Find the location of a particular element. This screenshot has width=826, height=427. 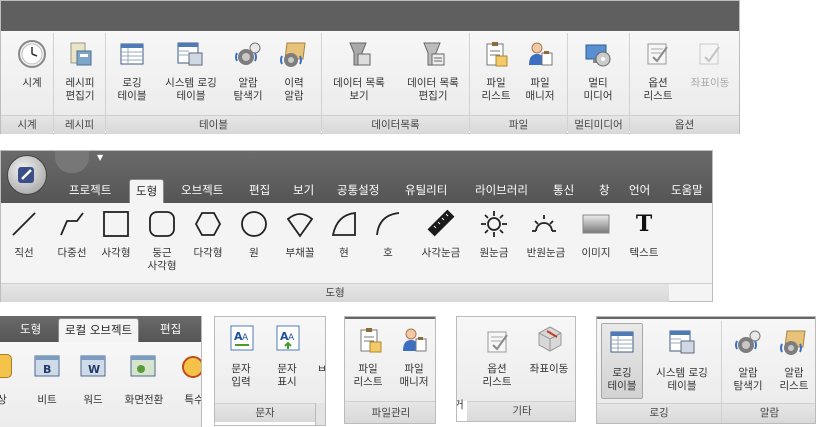

special-label: 상 is located at coordinates (5, 400).